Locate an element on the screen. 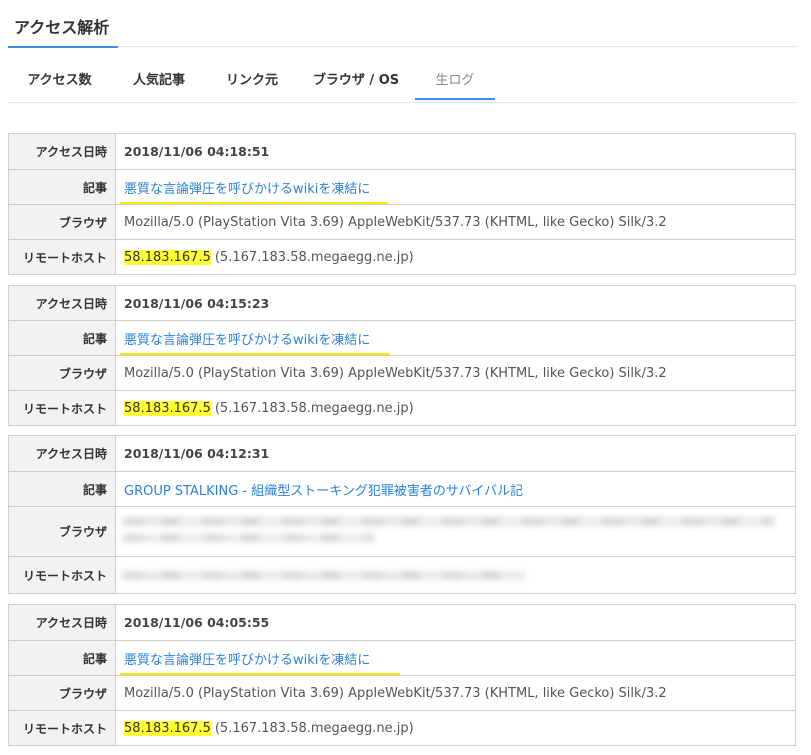 Image resolution: width=811 pixels, height=755 pixels. access-datetime: 2018/11/06 04:12:31 is located at coordinates (197, 453).